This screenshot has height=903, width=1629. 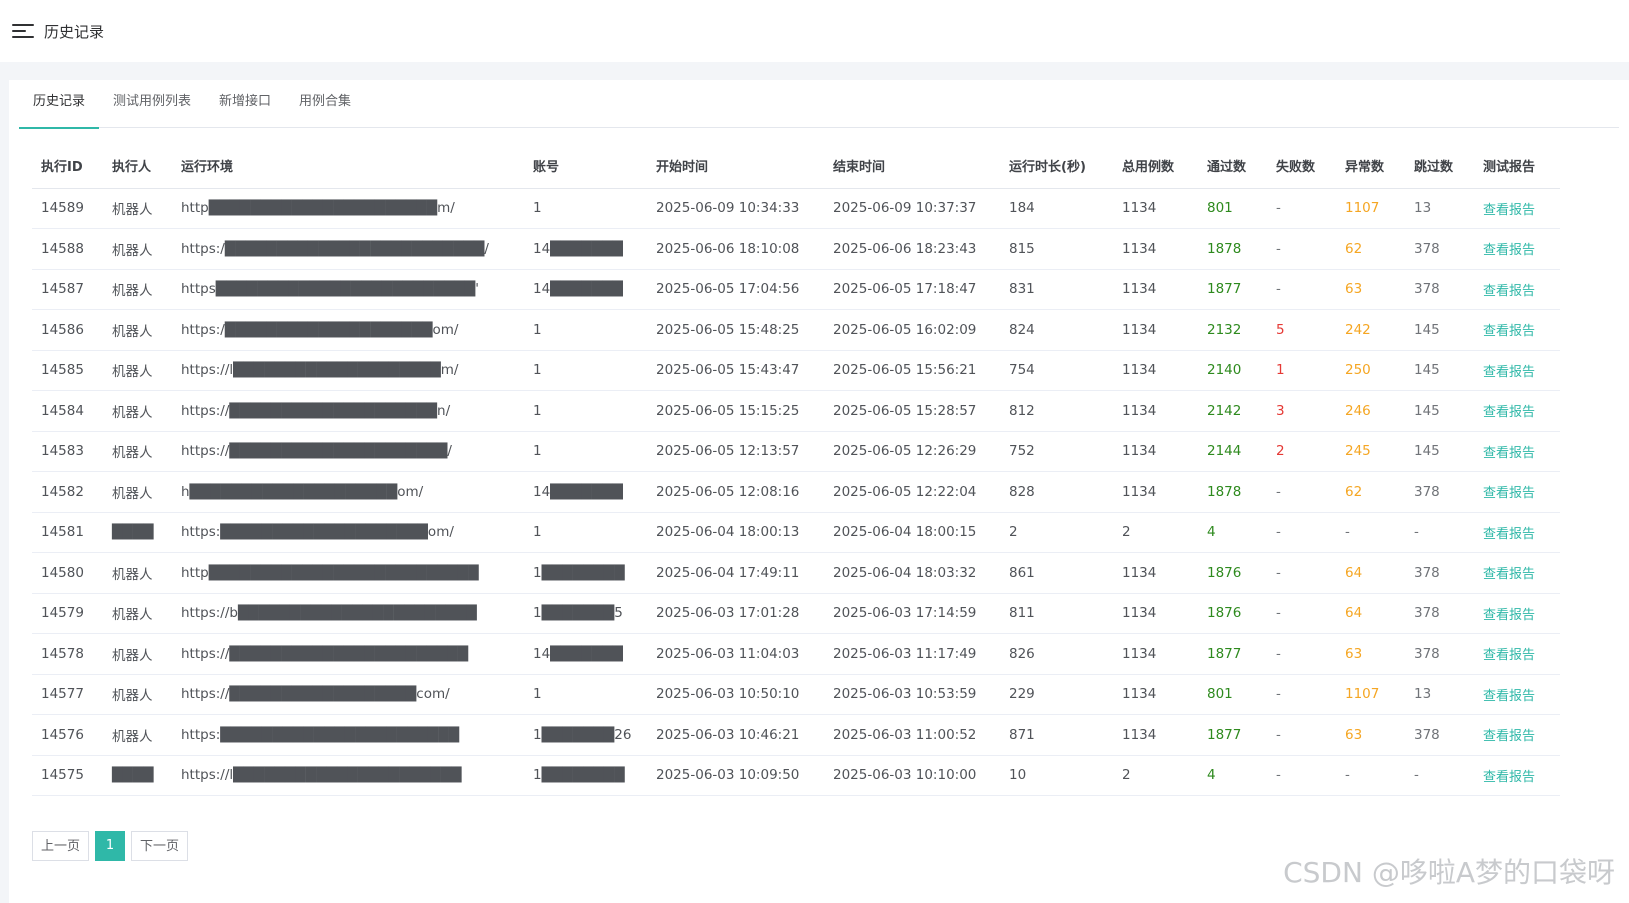 What do you see at coordinates (348, 330) in the screenshot?
I see `cell-run-env: https:/████████████████████om/` at bounding box center [348, 330].